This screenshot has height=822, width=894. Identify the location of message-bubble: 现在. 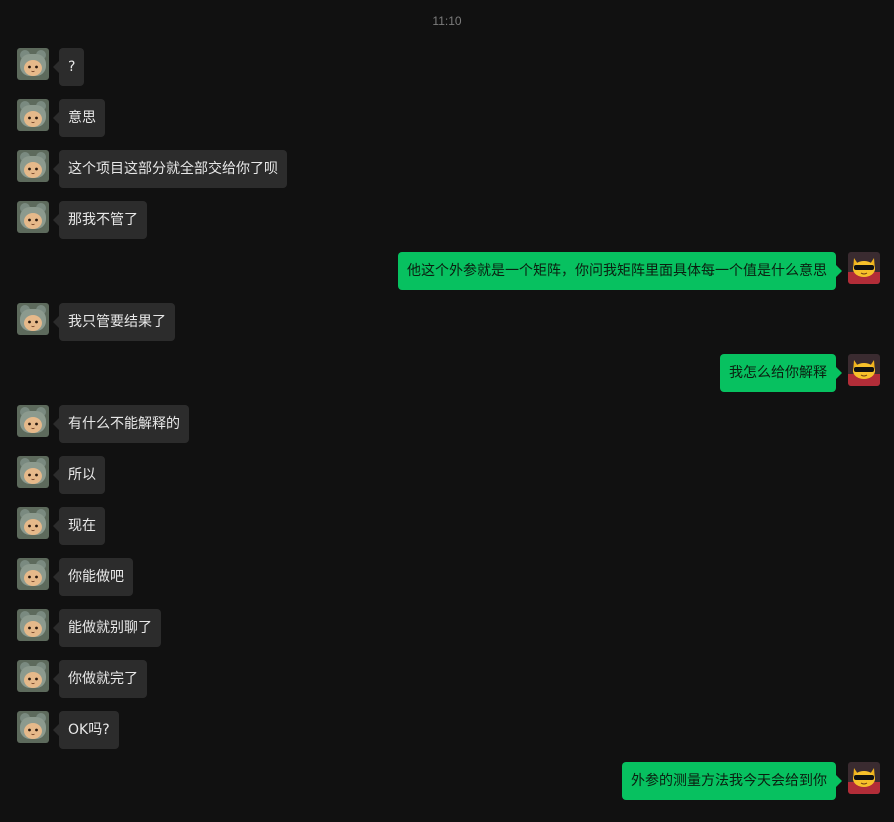
(79, 526).